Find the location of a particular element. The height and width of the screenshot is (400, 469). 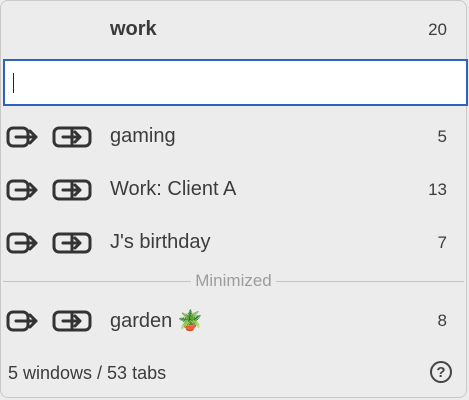

current-window-header: work 20 is located at coordinates (233, 29).